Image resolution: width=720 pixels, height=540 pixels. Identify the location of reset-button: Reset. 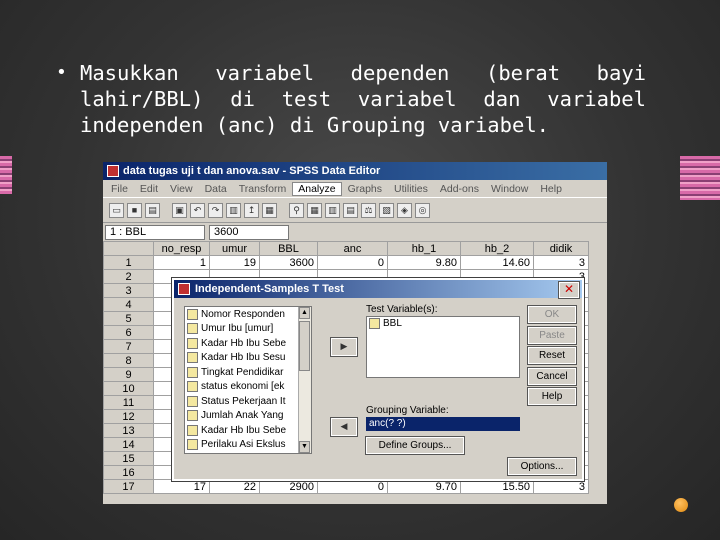
(552, 355).